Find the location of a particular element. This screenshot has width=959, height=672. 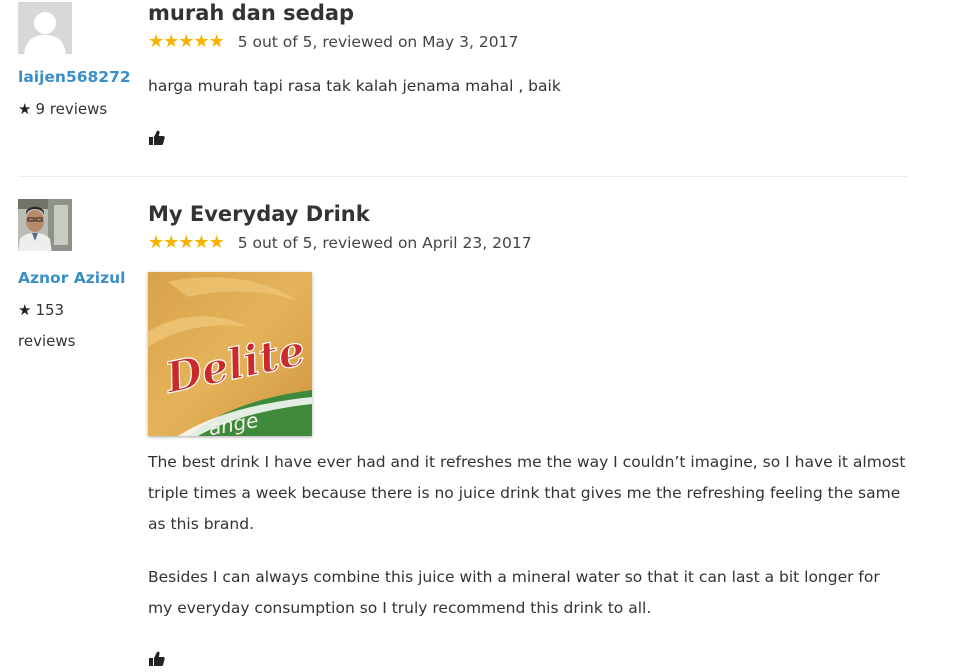

default-avatar is located at coordinates (45, 28).